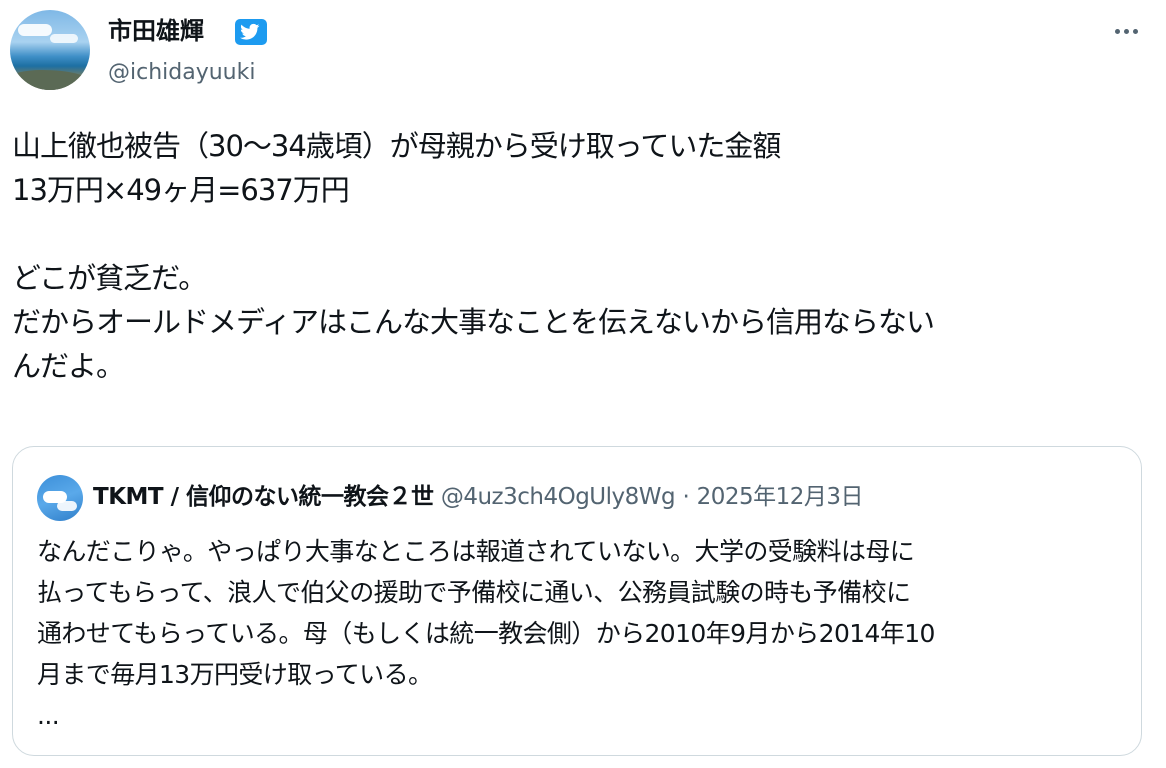 Image resolution: width=1166 pixels, height=768 pixels. Describe the element at coordinates (50, 80) in the screenshot. I see `avatar-rock` at that location.